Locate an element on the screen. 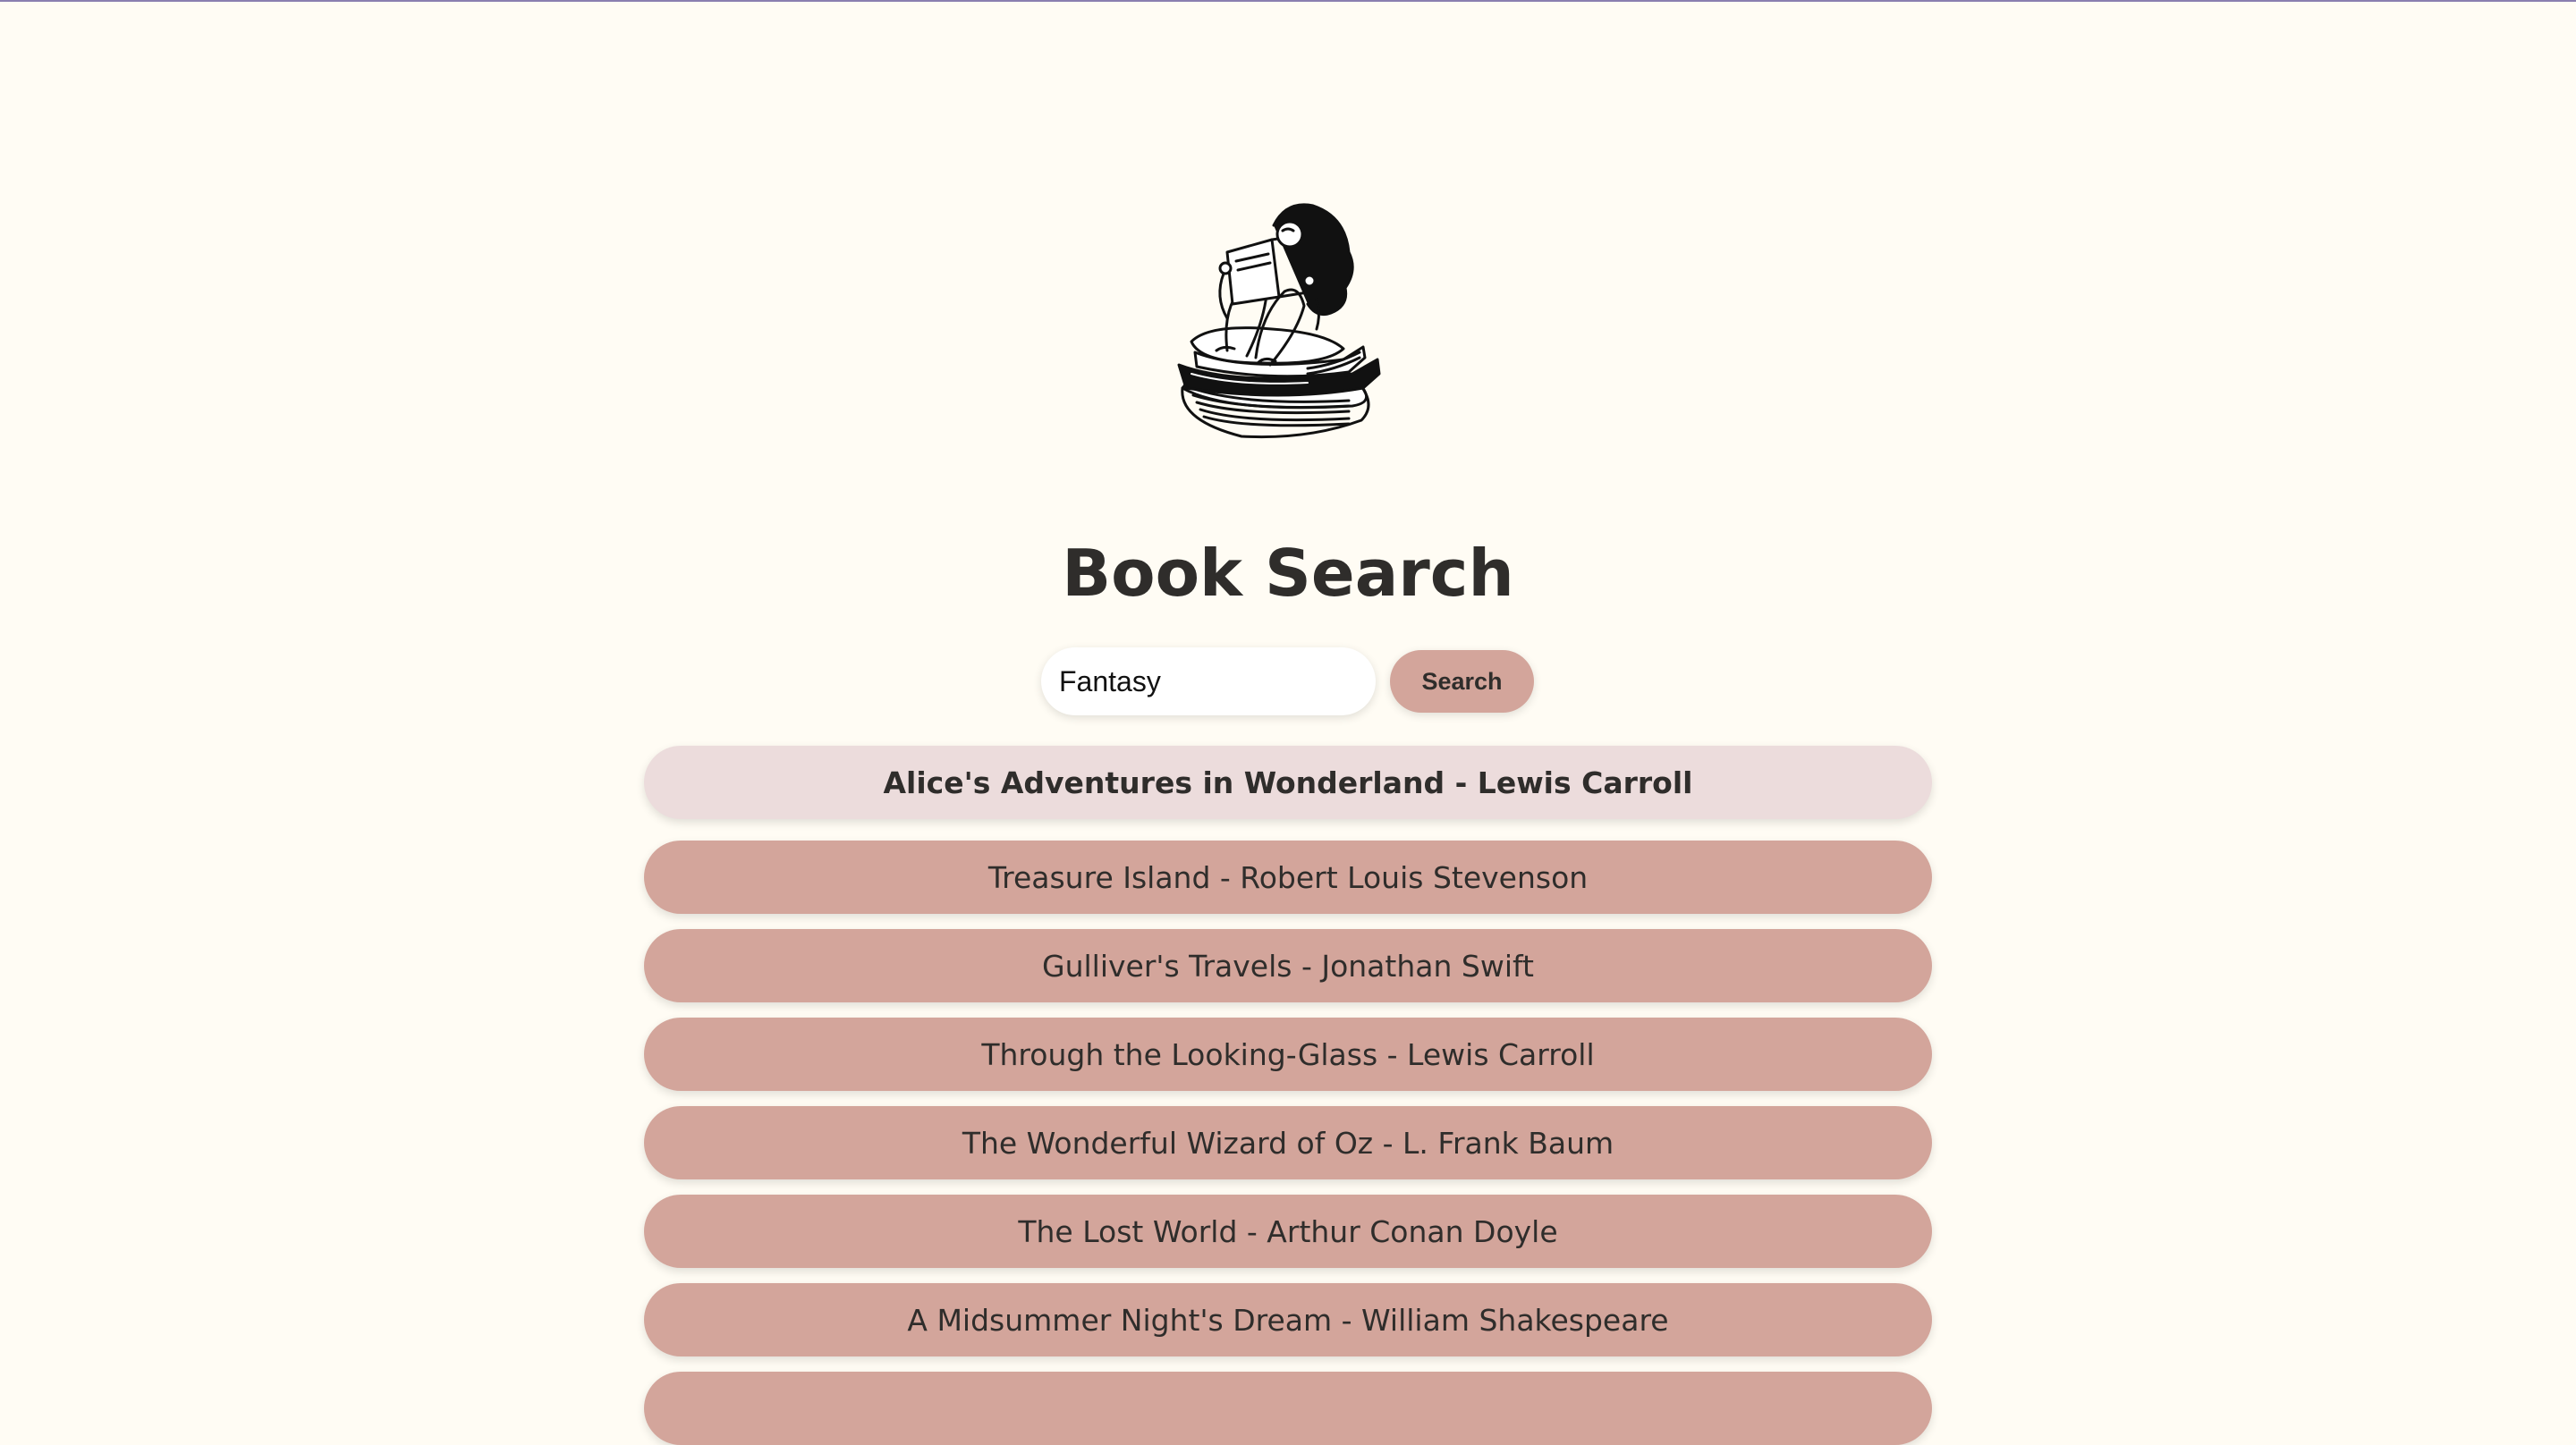 This screenshot has width=2576, height=1445. page-title: Book Search is located at coordinates (1288, 573).